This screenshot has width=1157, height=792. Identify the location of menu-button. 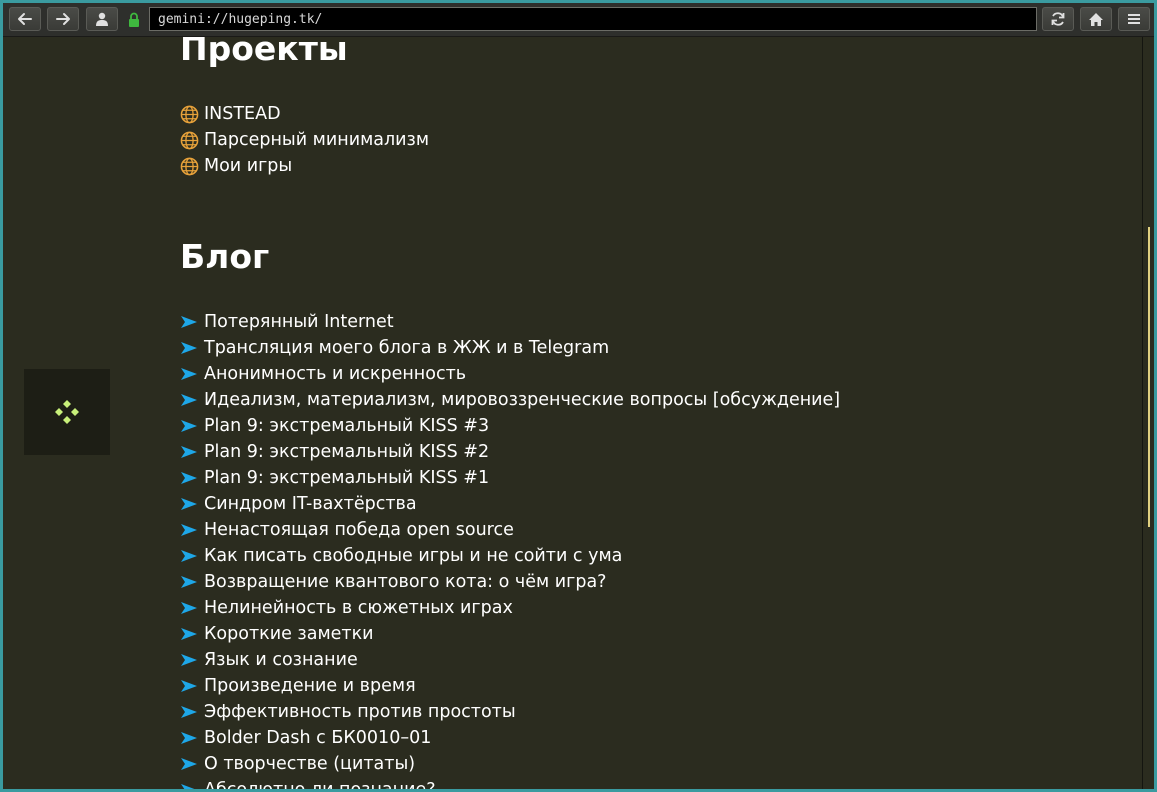
(1134, 19).